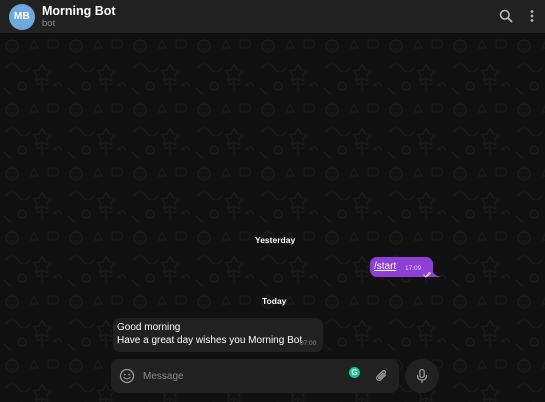  I want to click on message-input, so click(241, 376).